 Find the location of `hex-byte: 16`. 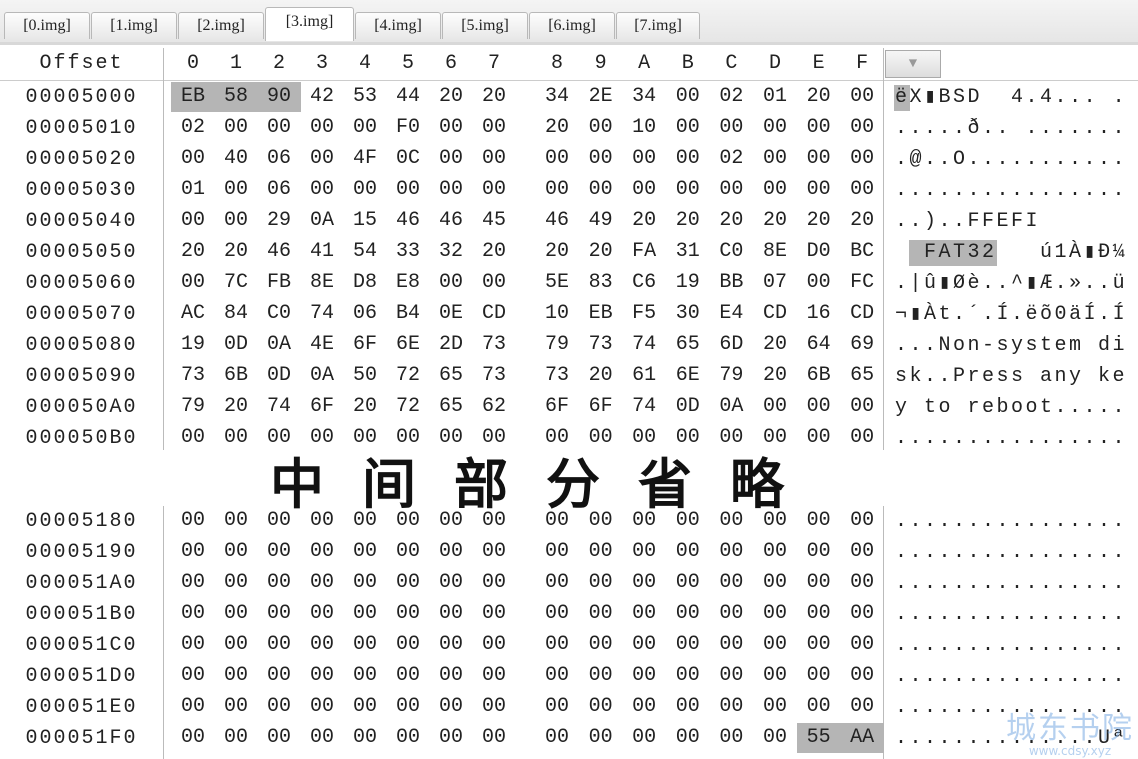

hex-byte: 16 is located at coordinates (819, 314).